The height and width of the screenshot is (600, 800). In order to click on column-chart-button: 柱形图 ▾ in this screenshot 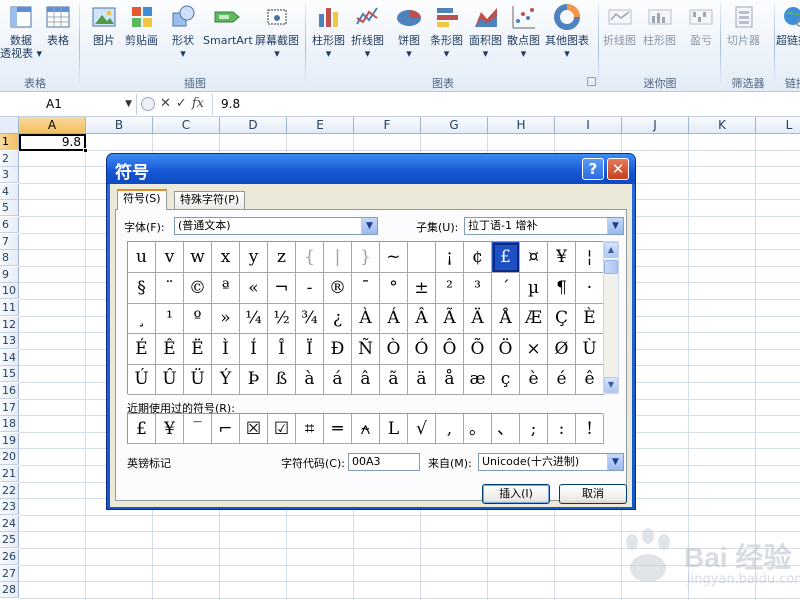, I will do `click(328, 31)`.